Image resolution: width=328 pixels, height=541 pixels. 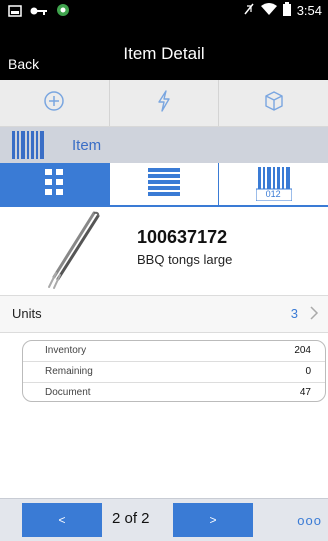 I want to click on list-icon, so click(x=164, y=184).